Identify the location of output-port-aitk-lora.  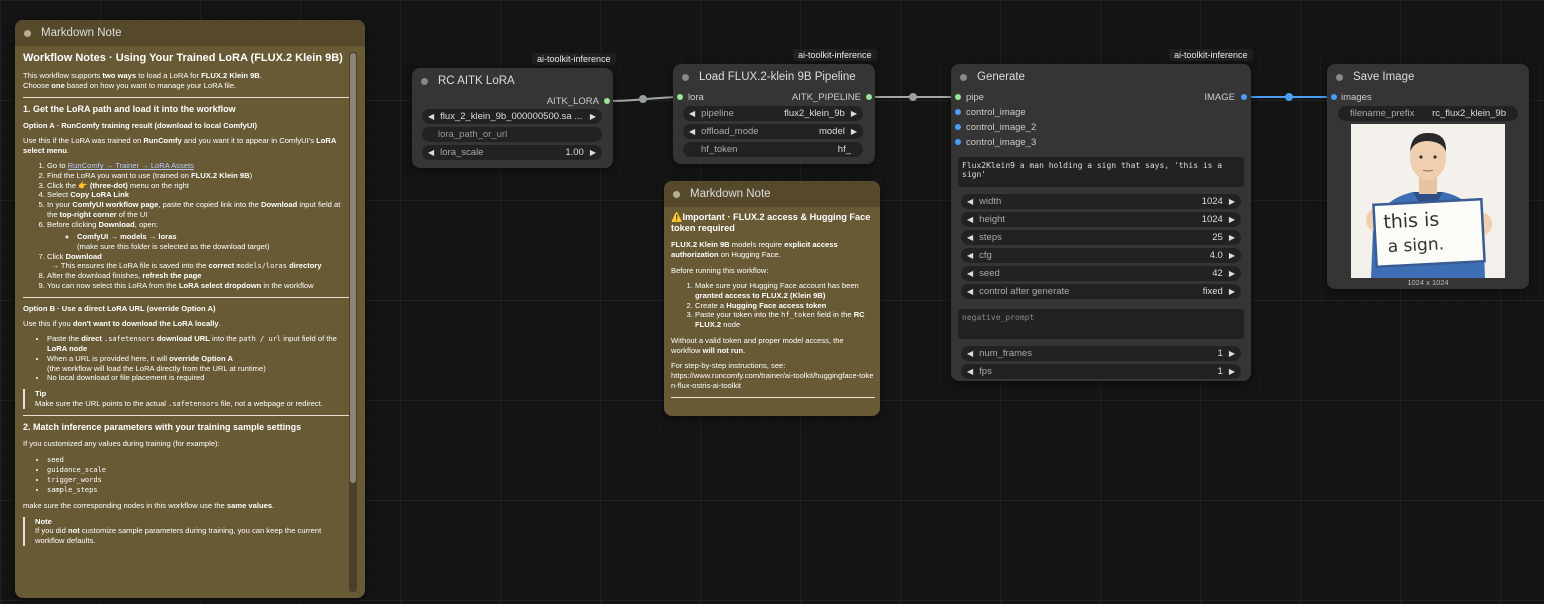
(607, 101).